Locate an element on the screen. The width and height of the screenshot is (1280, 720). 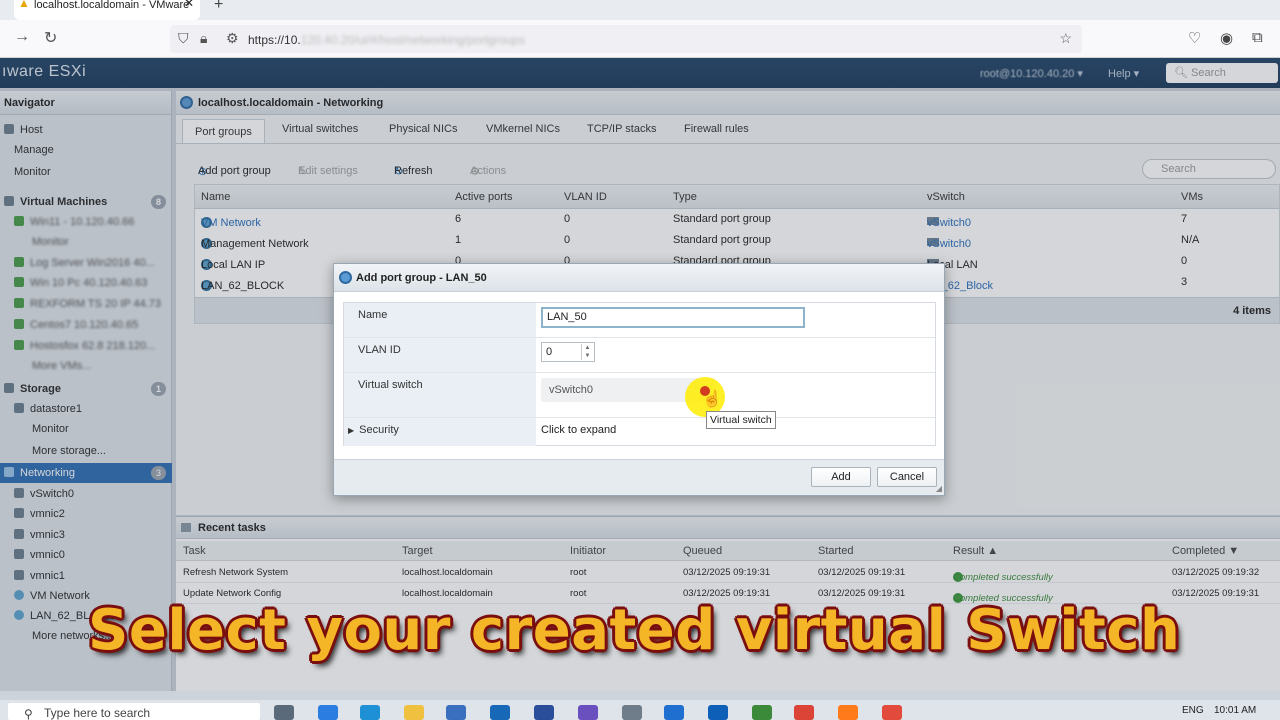
outlook-icon is located at coordinates (500, 712).